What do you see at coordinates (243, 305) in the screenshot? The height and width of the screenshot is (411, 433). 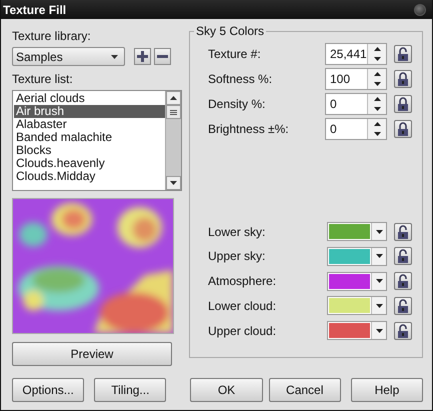 I see `color-label: Lower cloud:` at bounding box center [243, 305].